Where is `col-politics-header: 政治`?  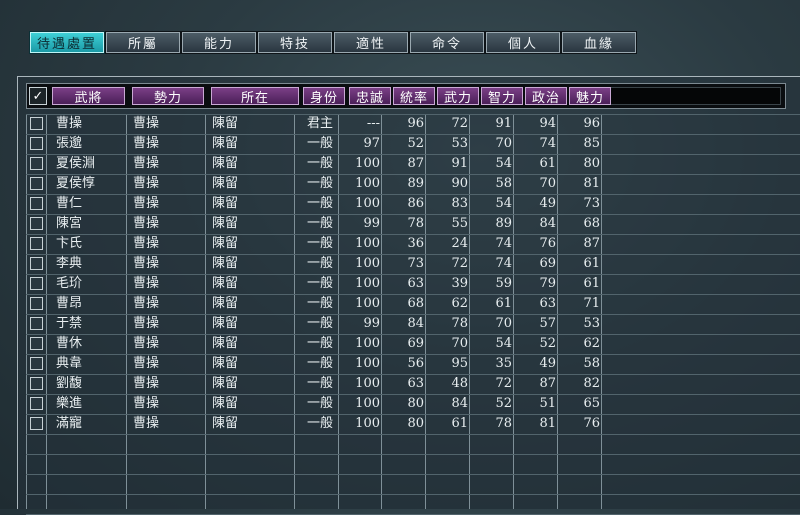 col-politics-header: 政治 is located at coordinates (546, 96).